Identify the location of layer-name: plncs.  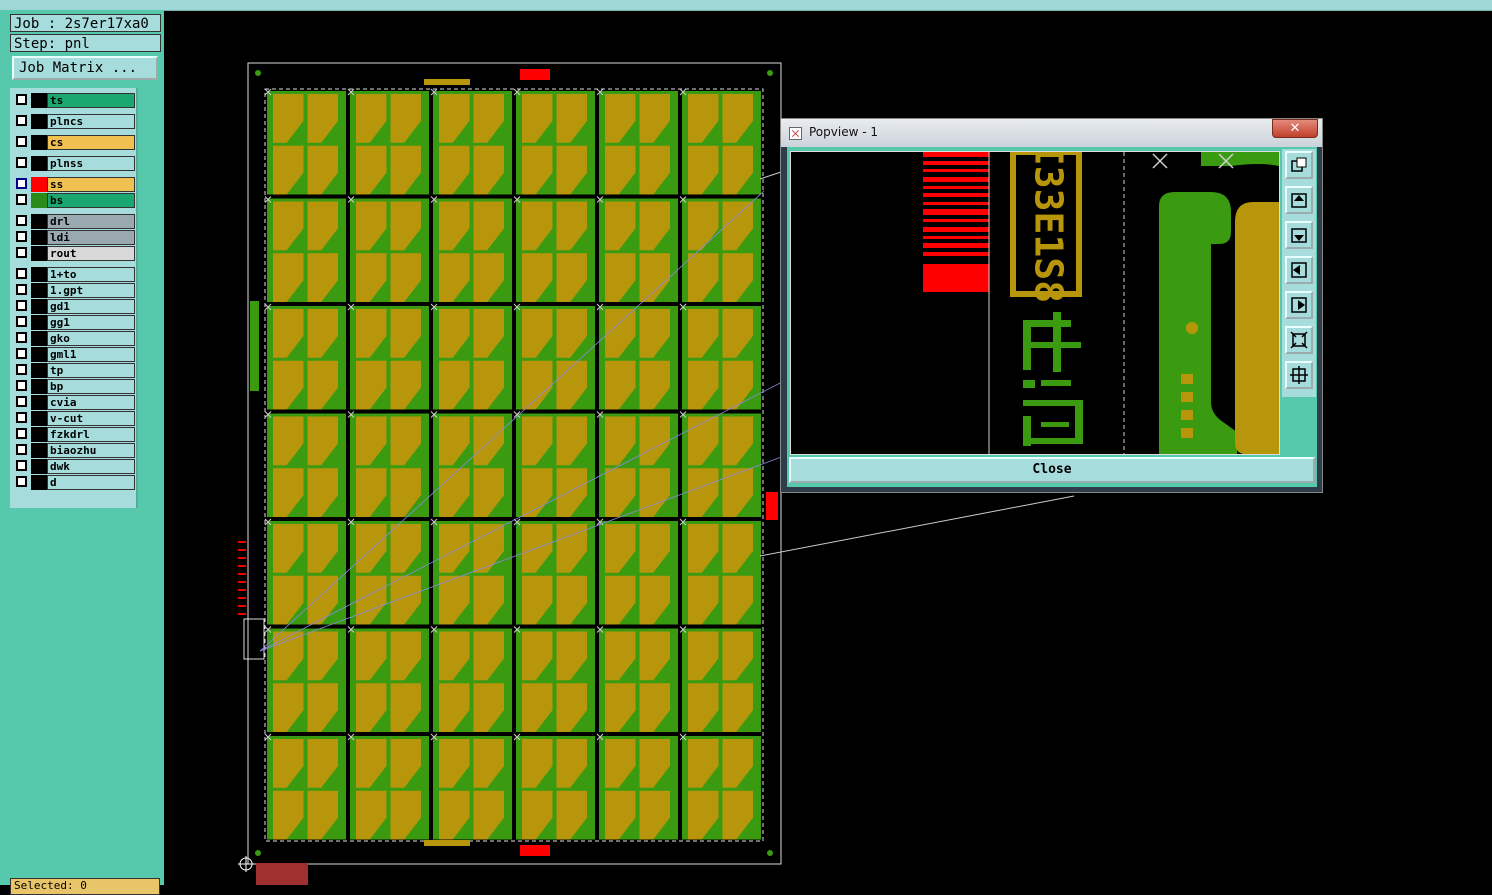
(91, 121).